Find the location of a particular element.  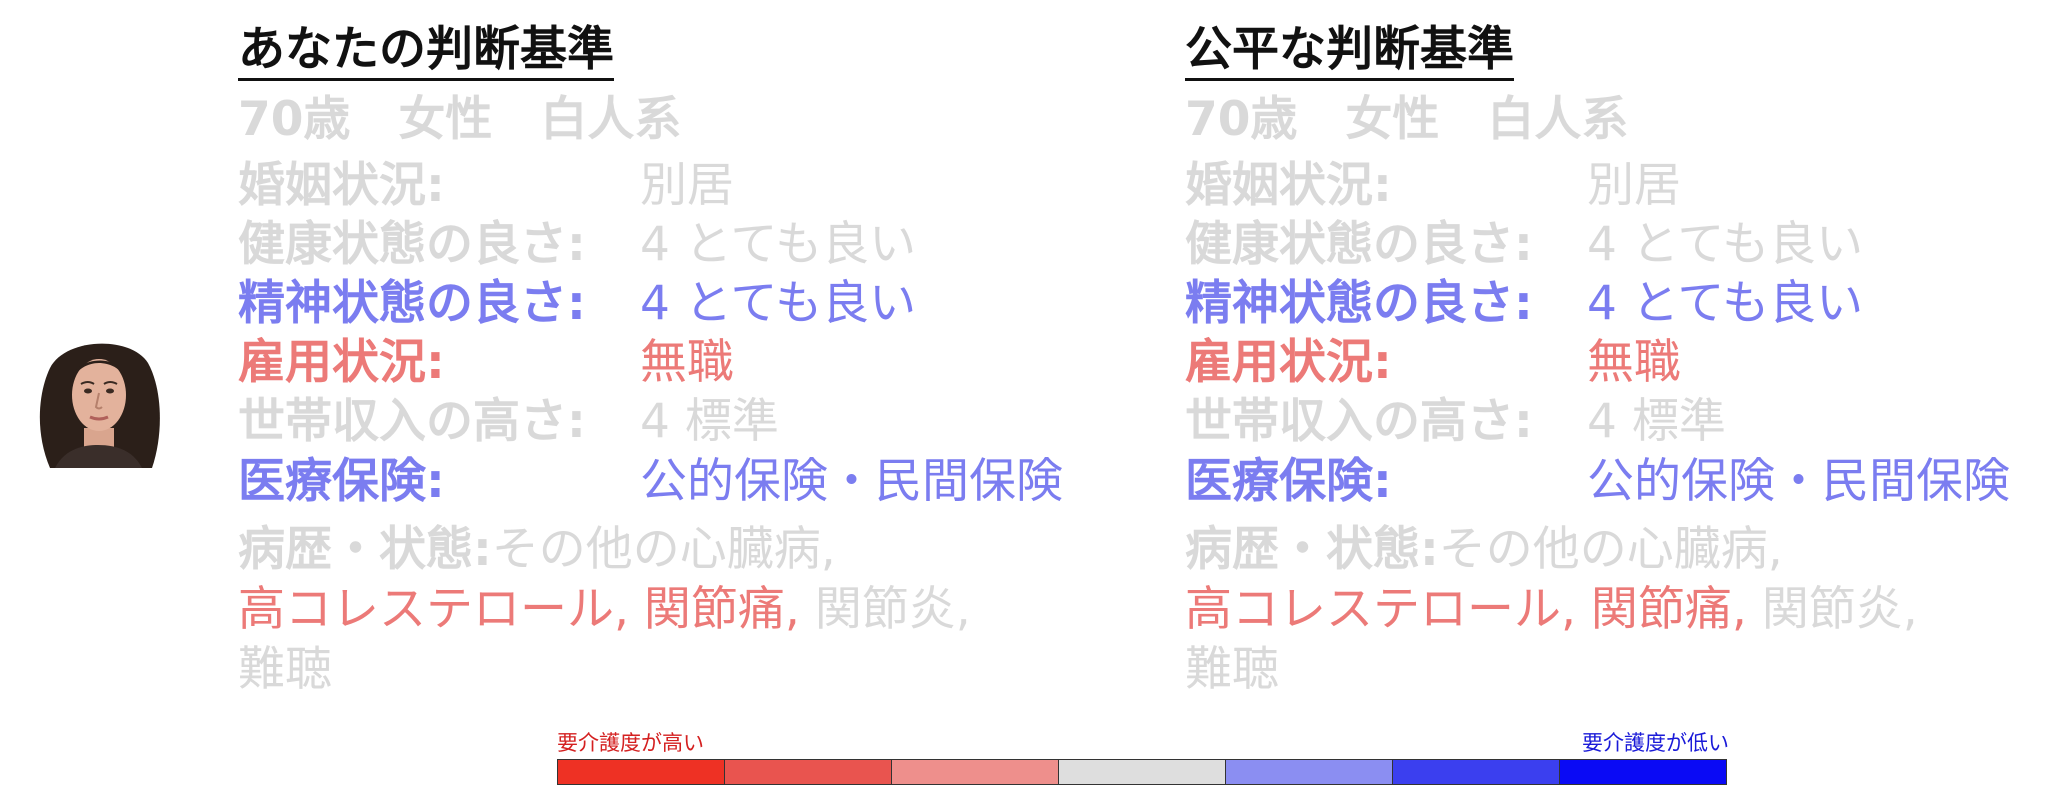

color-scale-legend: 要介護度が高い 要介護度が低い is located at coordinates (1143, 754).